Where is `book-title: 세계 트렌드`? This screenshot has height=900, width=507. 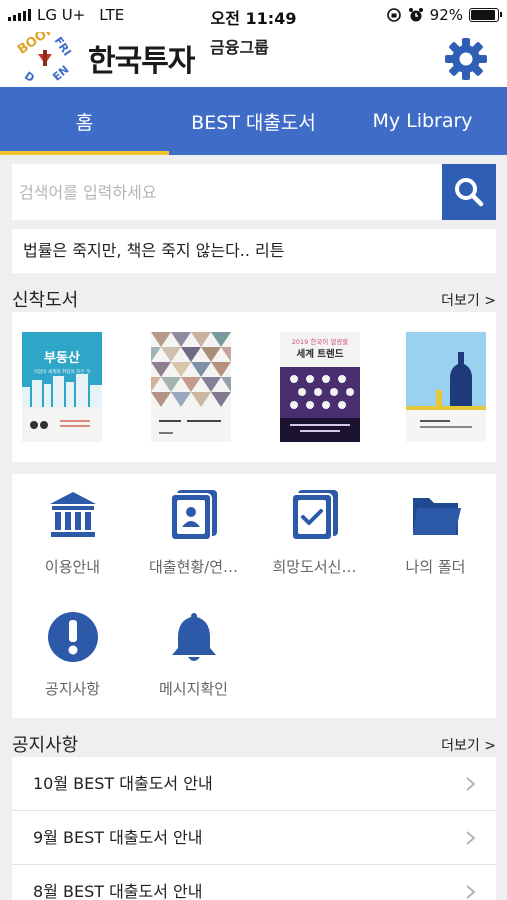 book-title: 세계 트렌드 is located at coordinates (319, 354).